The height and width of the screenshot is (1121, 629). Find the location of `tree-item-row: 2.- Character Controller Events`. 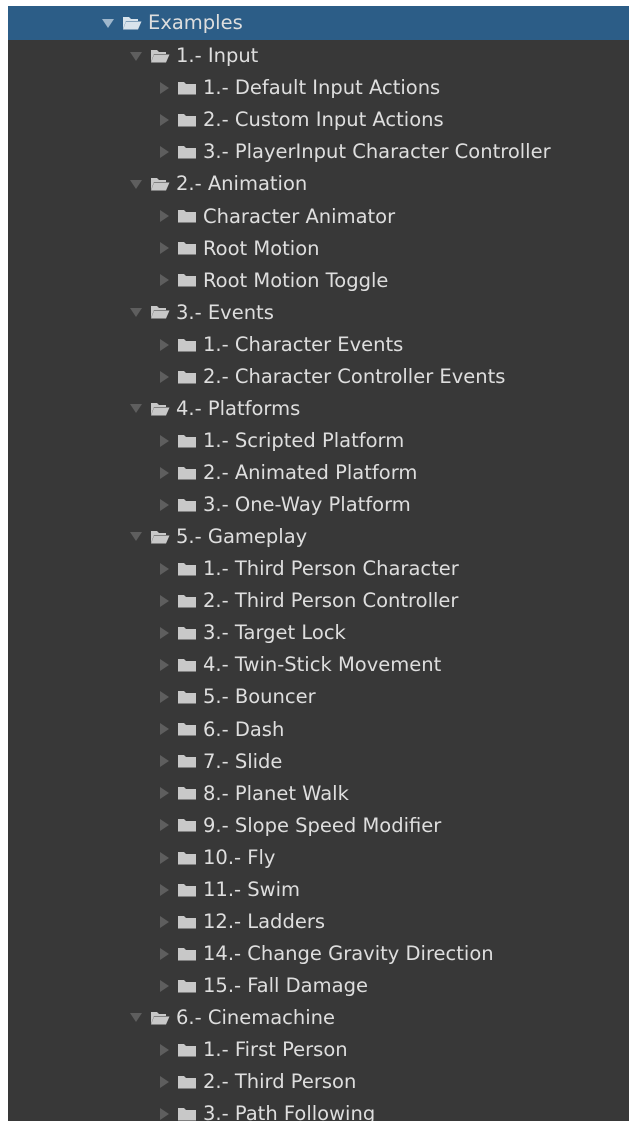

tree-item-row: 2.- Character Controller Events is located at coordinates (318, 377).